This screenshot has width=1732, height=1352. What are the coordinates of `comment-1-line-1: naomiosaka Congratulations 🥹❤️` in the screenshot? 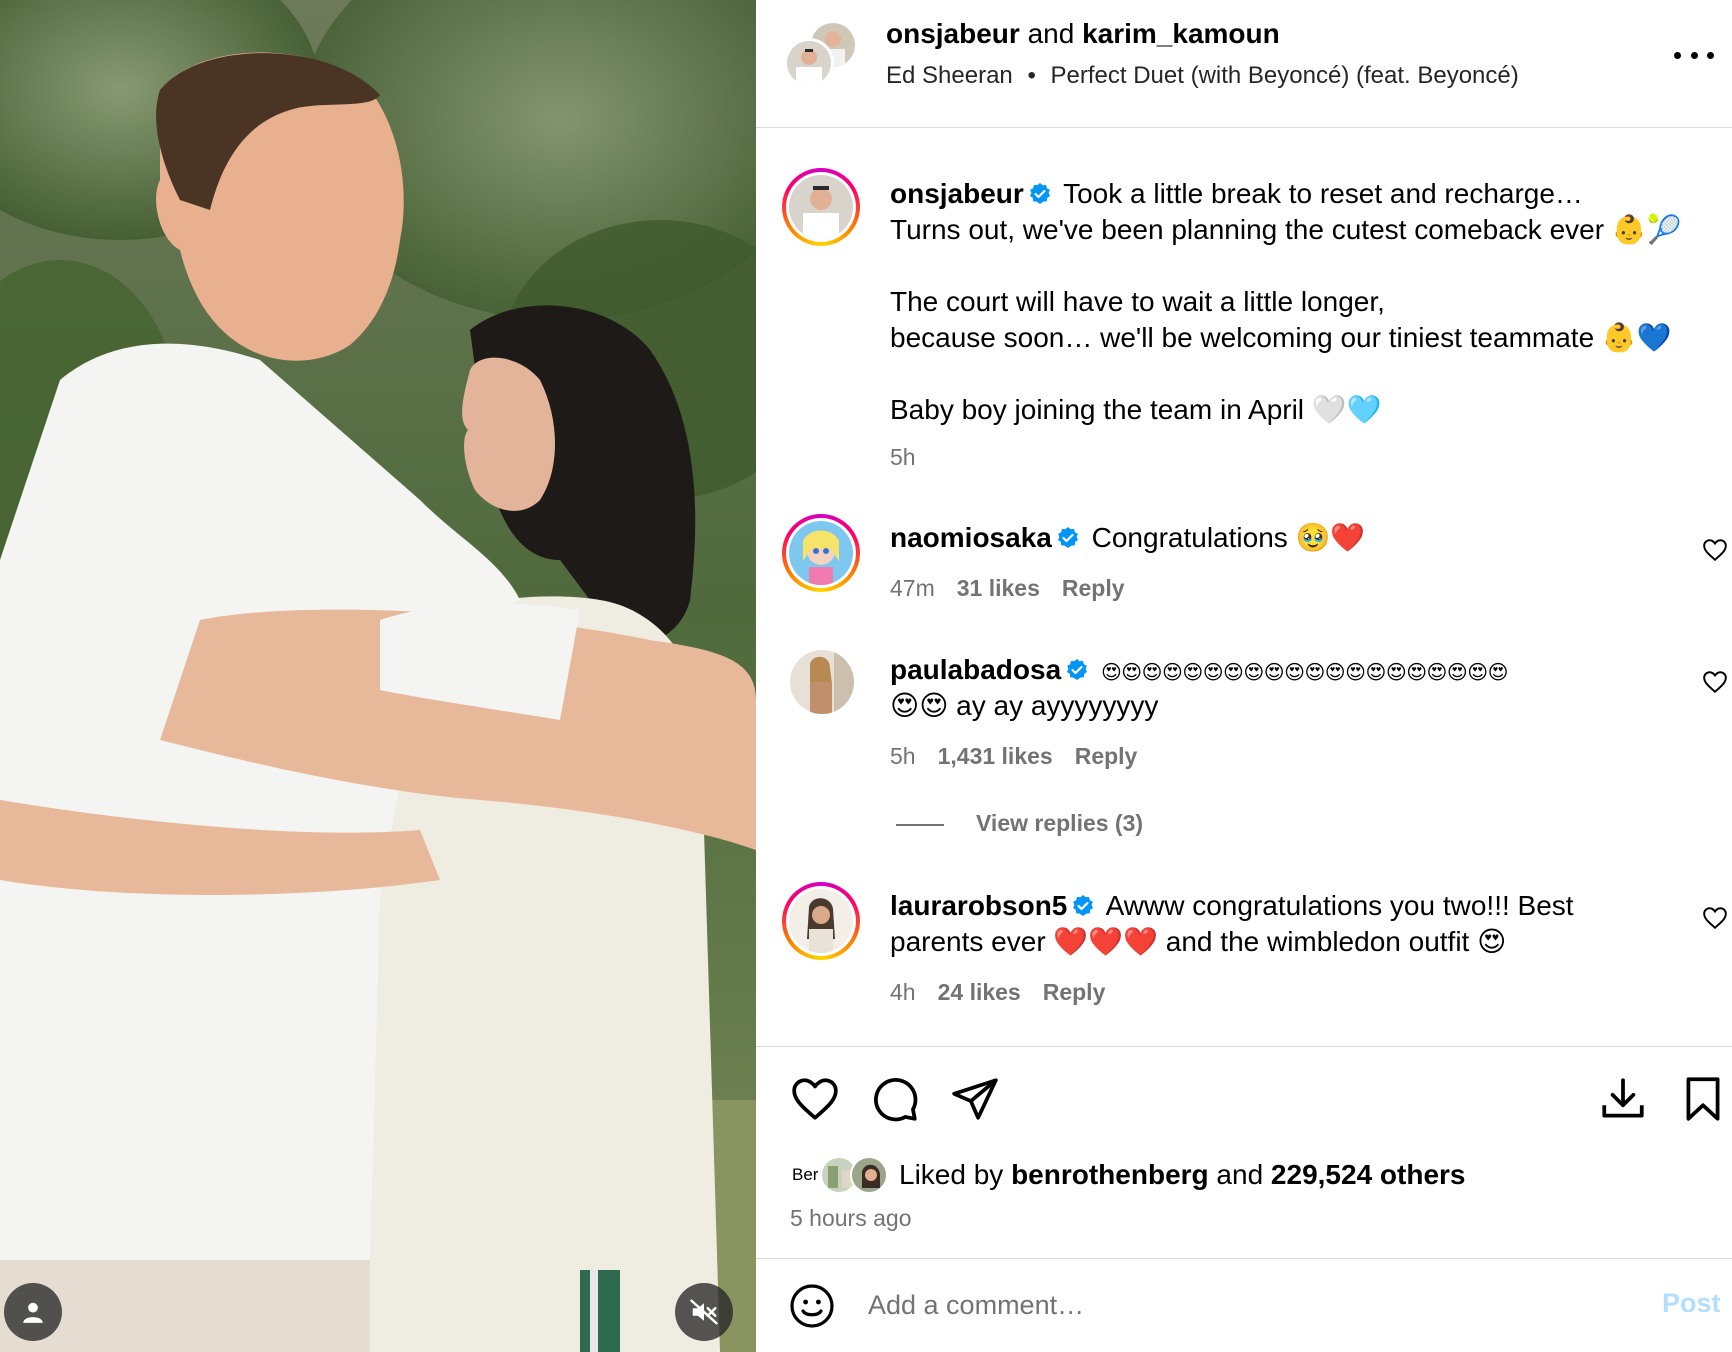 It's located at (1127, 538).